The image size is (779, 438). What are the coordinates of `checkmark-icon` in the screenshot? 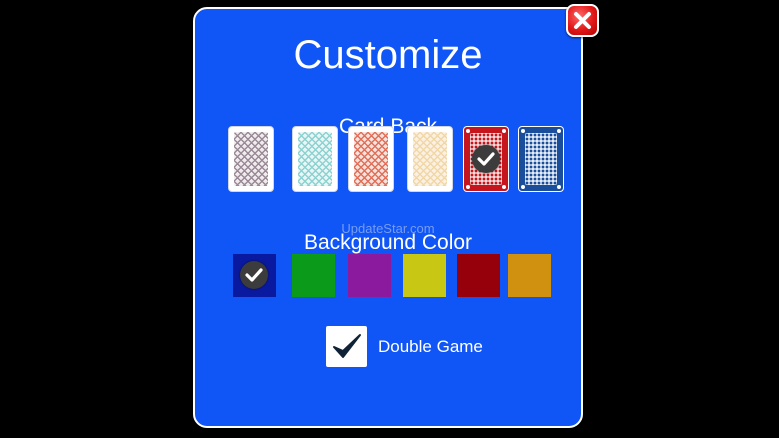 It's located at (347, 346).